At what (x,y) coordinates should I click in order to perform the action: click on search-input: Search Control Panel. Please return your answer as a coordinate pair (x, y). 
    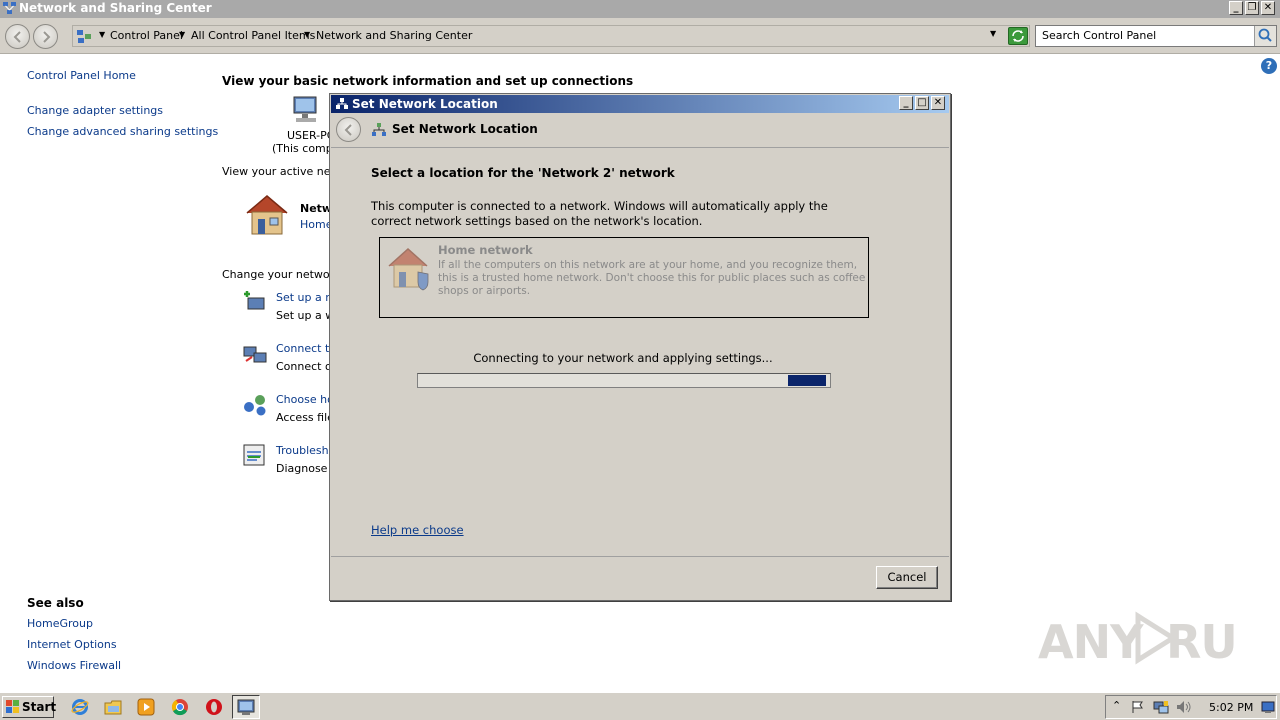
    Looking at the image, I should click on (1156, 36).